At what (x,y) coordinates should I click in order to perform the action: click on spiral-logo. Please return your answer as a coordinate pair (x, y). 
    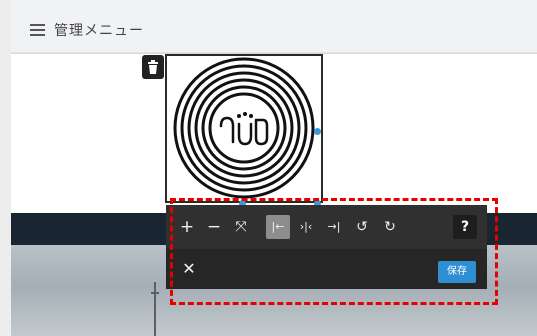
    Looking at the image, I should click on (244, 128).